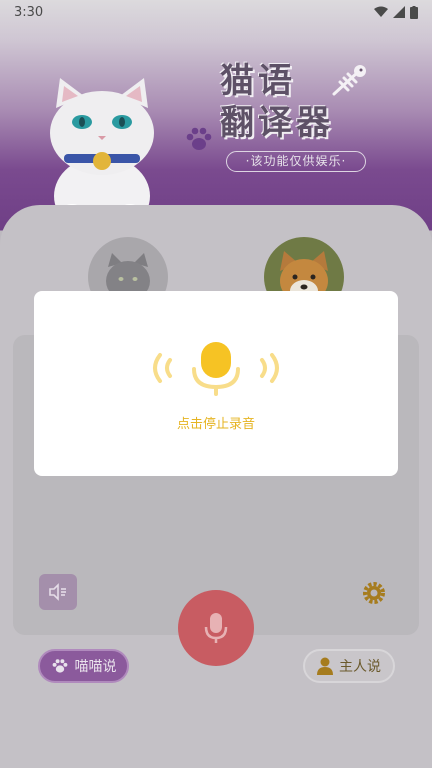 This screenshot has width=432, height=768. Describe the element at coordinates (216, 422) in the screenshot. I see `stop-recording-hint: 点击停止录音` at that location.